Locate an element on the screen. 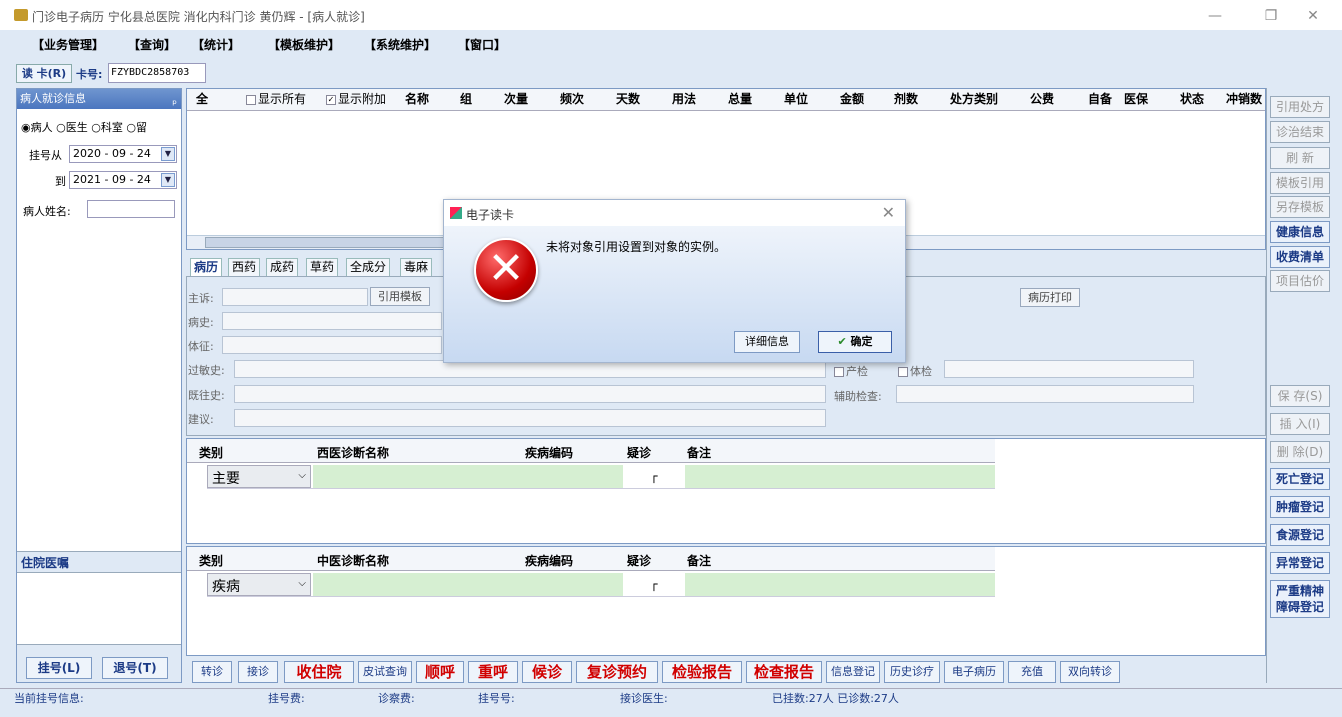  diagnosis-name-cell is located at coordinates (416, 476).